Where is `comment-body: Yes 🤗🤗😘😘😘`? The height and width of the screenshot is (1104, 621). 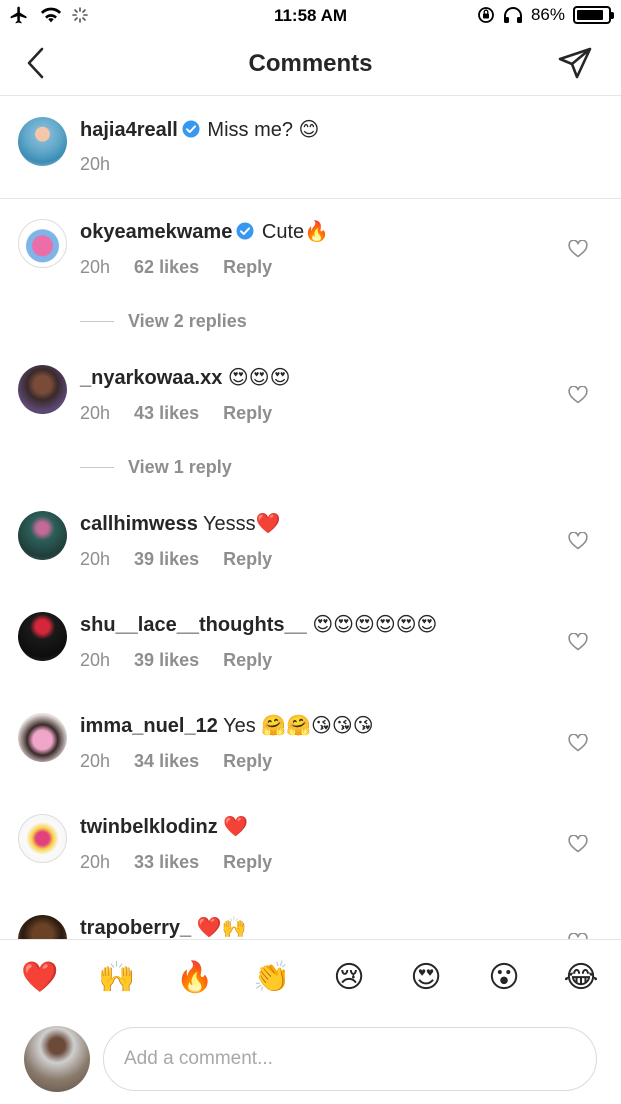
comment-body: Yes 🤗🤗😘😘😘 is located at coordinates (298, 726).